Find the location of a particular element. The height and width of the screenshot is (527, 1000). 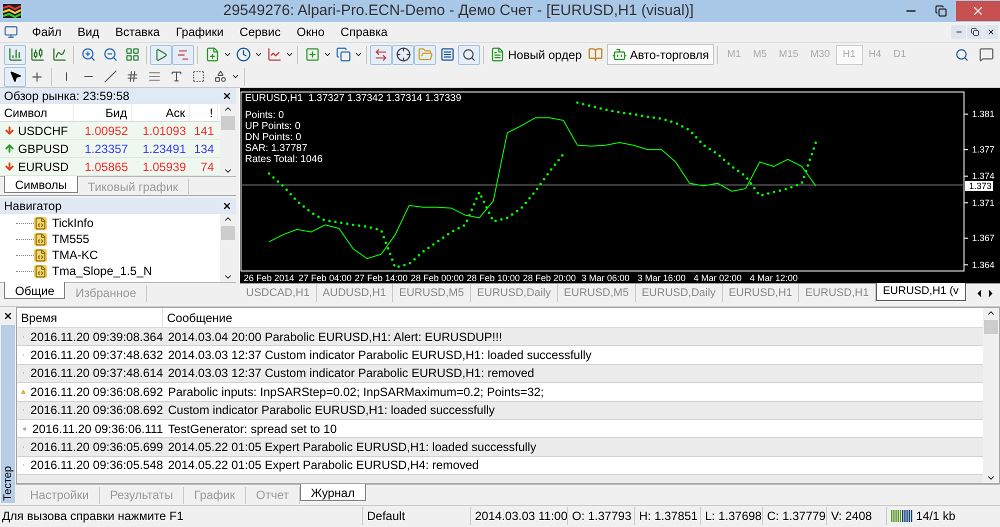

panel-tab: Символы is located at coordinates (41, 184).